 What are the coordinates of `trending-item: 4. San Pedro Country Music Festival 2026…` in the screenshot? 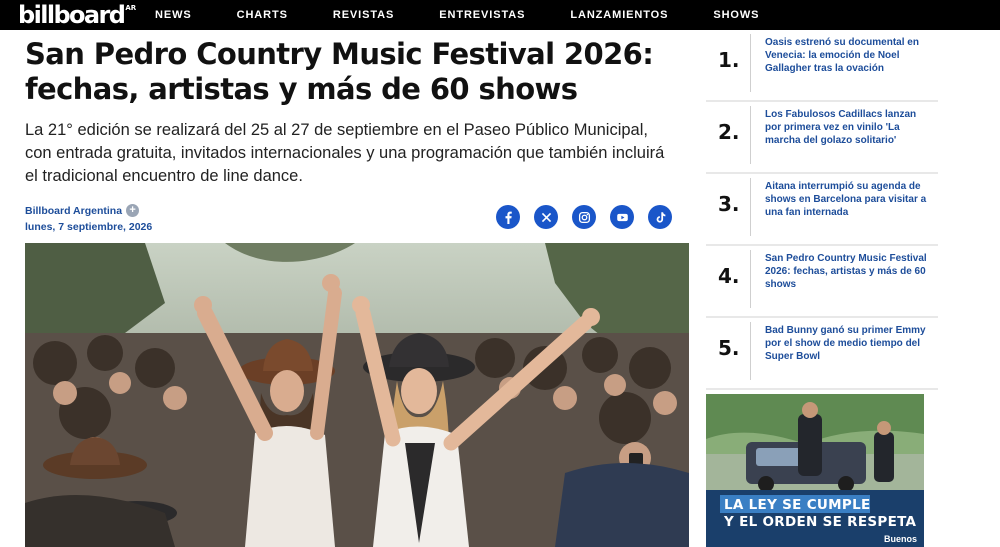 It's located at (822, 282).